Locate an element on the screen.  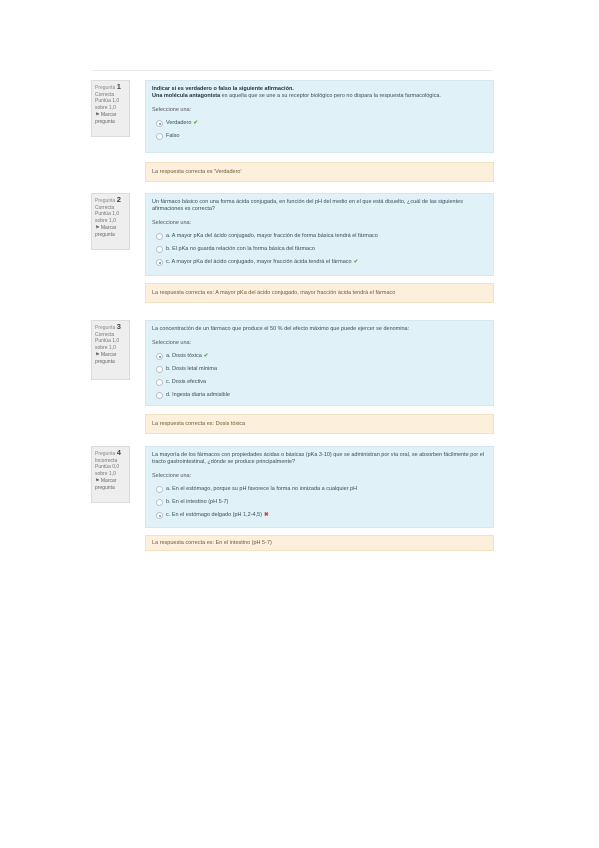
answer-option: d. Ingesta diaria admisible is located at coordinates (319, 395).